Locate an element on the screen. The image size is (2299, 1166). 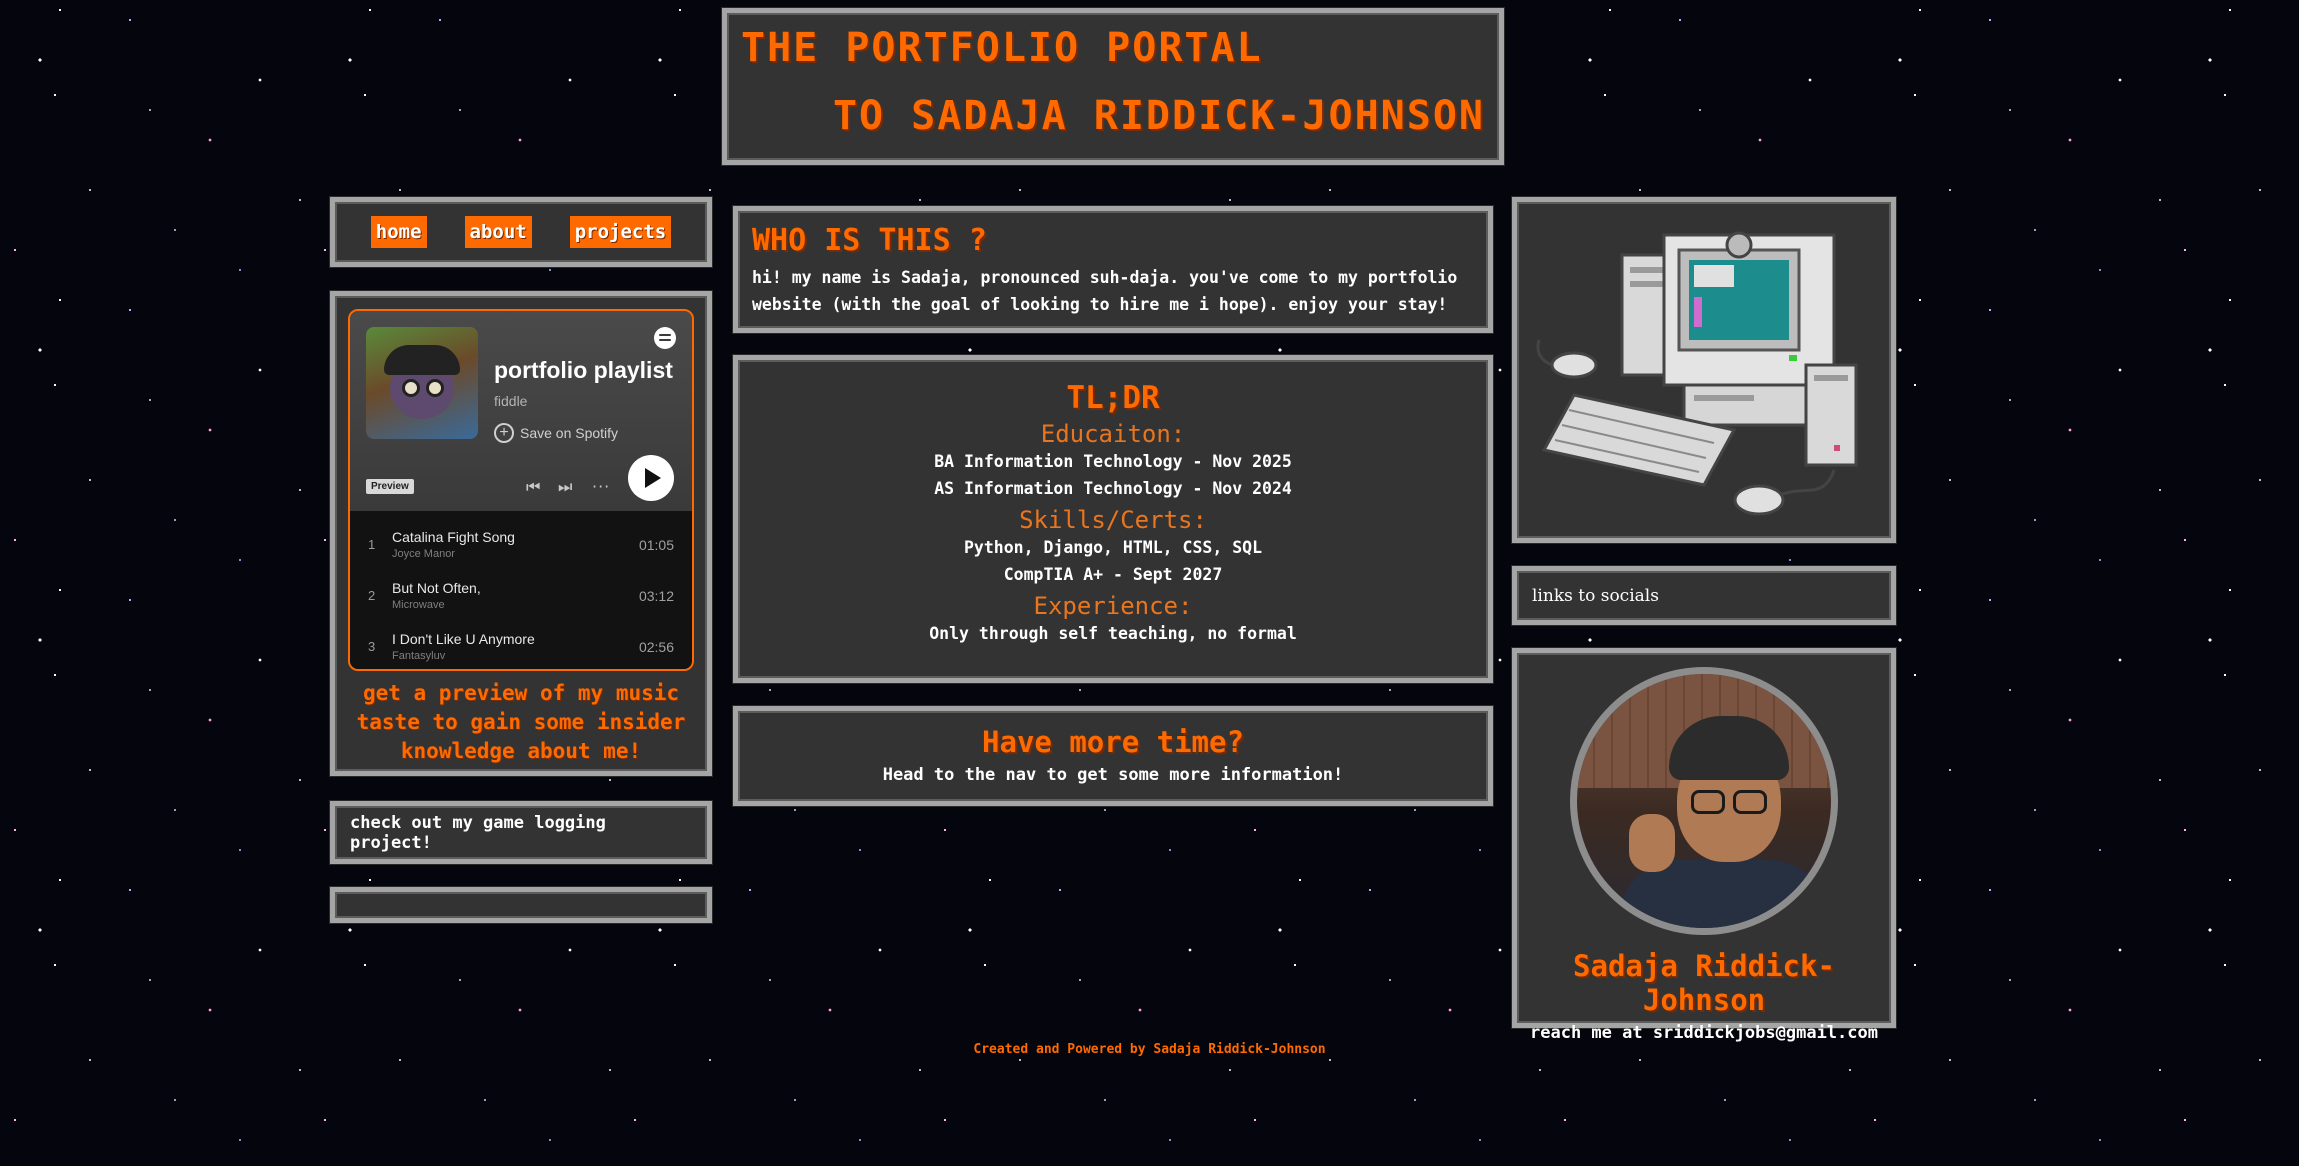
game-project-link: check out my game logging project! is located at coordinates (521, 832).